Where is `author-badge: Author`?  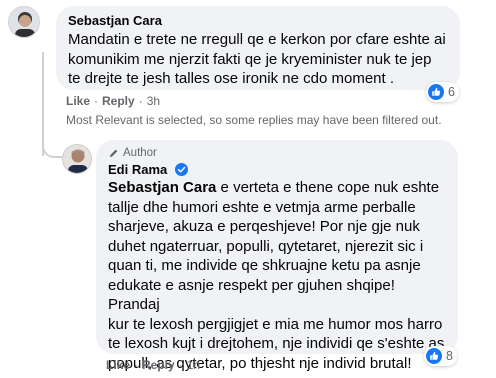 author-badge: Author is located at coordinates (277, 153).